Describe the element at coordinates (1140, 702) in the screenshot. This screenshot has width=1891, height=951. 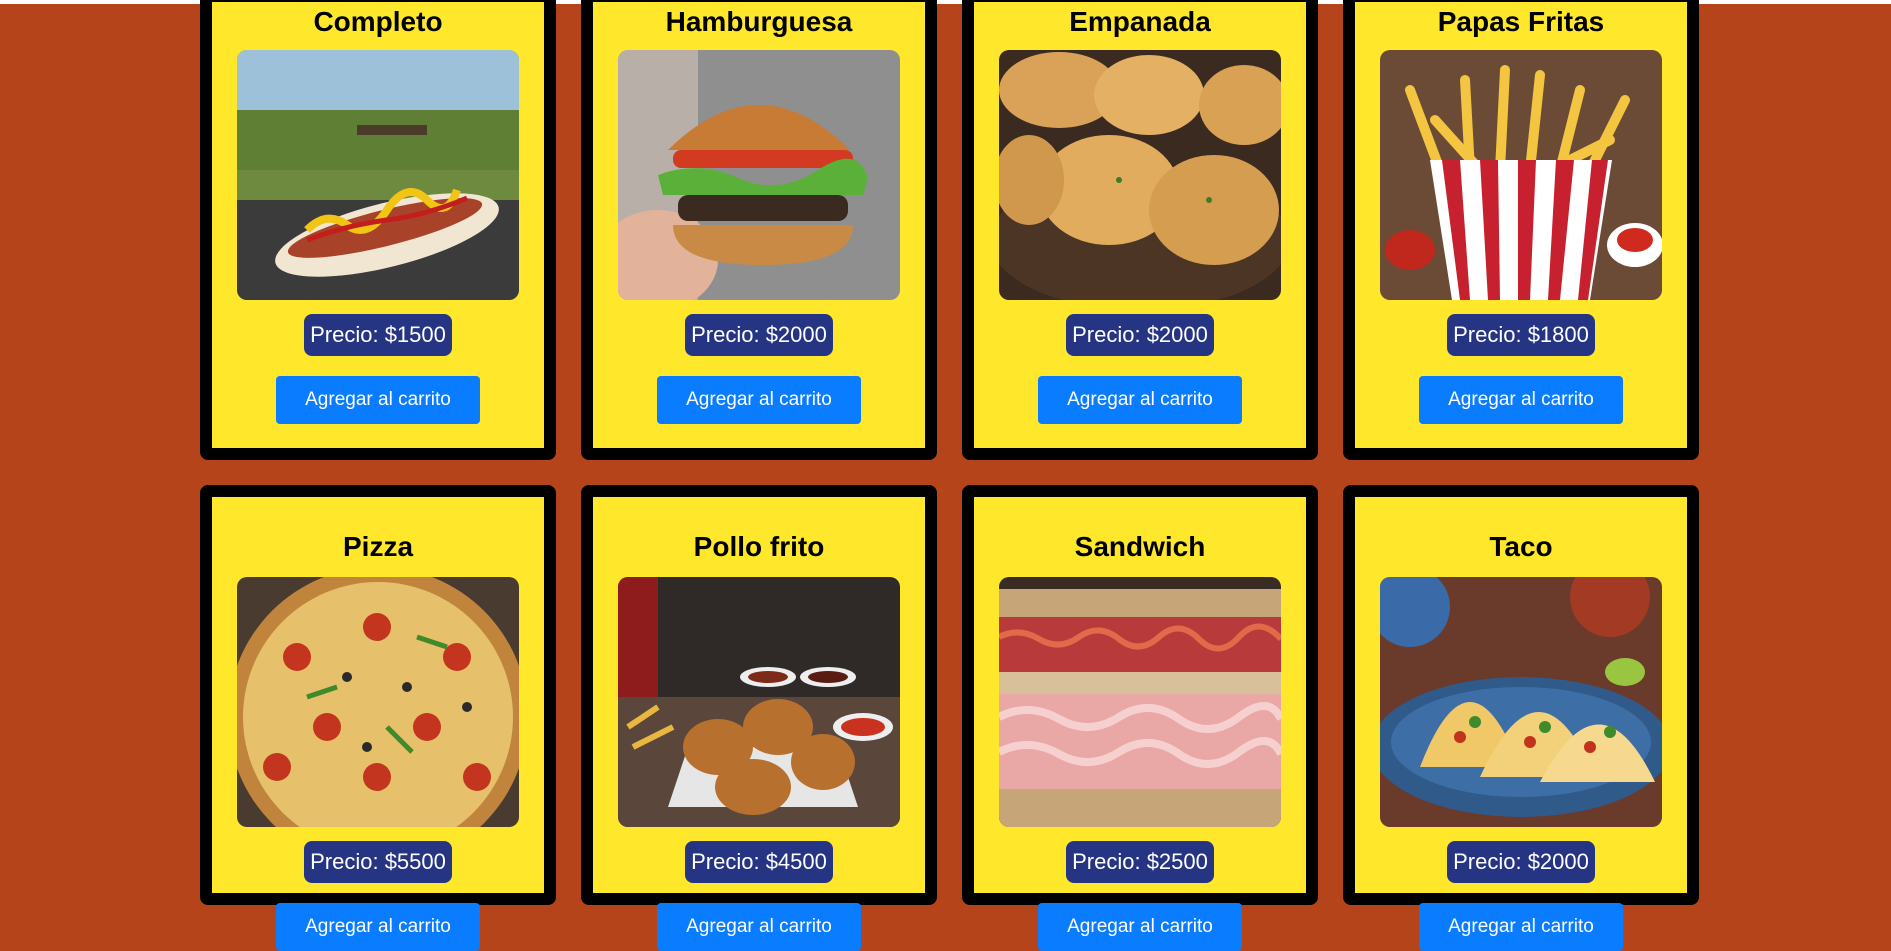
I see `product-image-sandwich` at that location.